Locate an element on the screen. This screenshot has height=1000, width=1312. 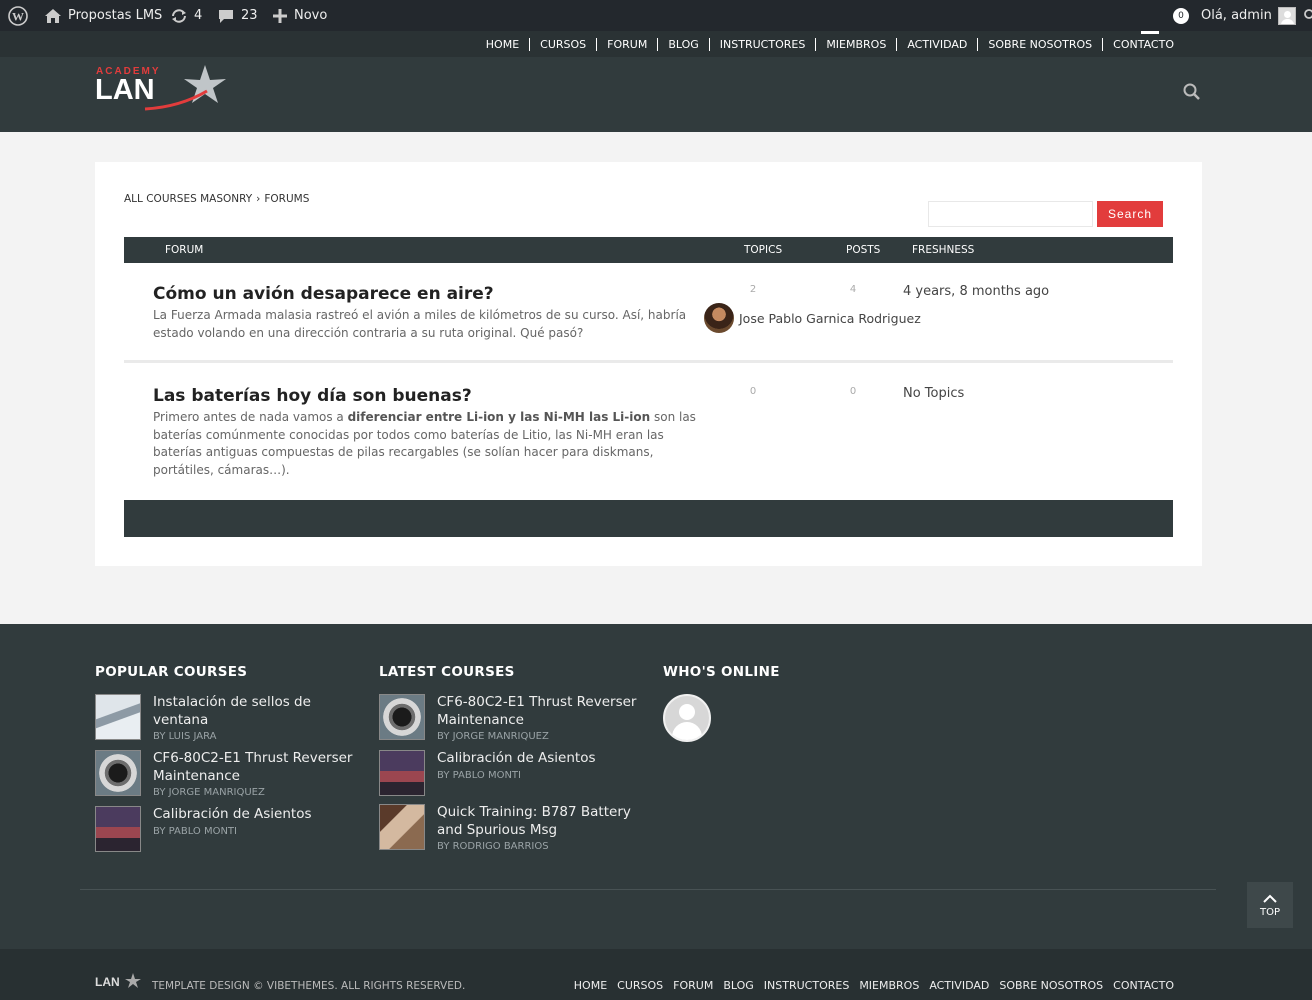
header-search-button is located at coordinates (1192, 94).